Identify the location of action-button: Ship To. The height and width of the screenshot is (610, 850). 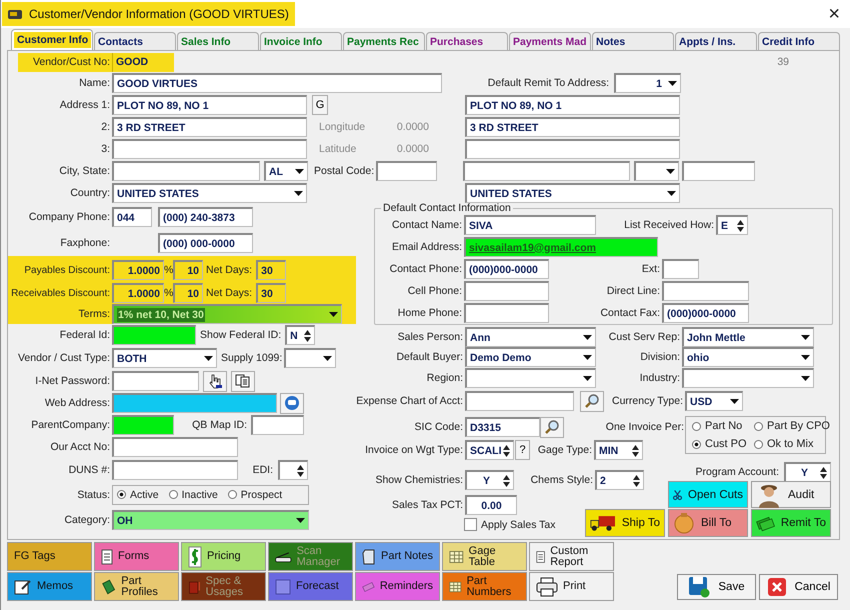
(625, 523).